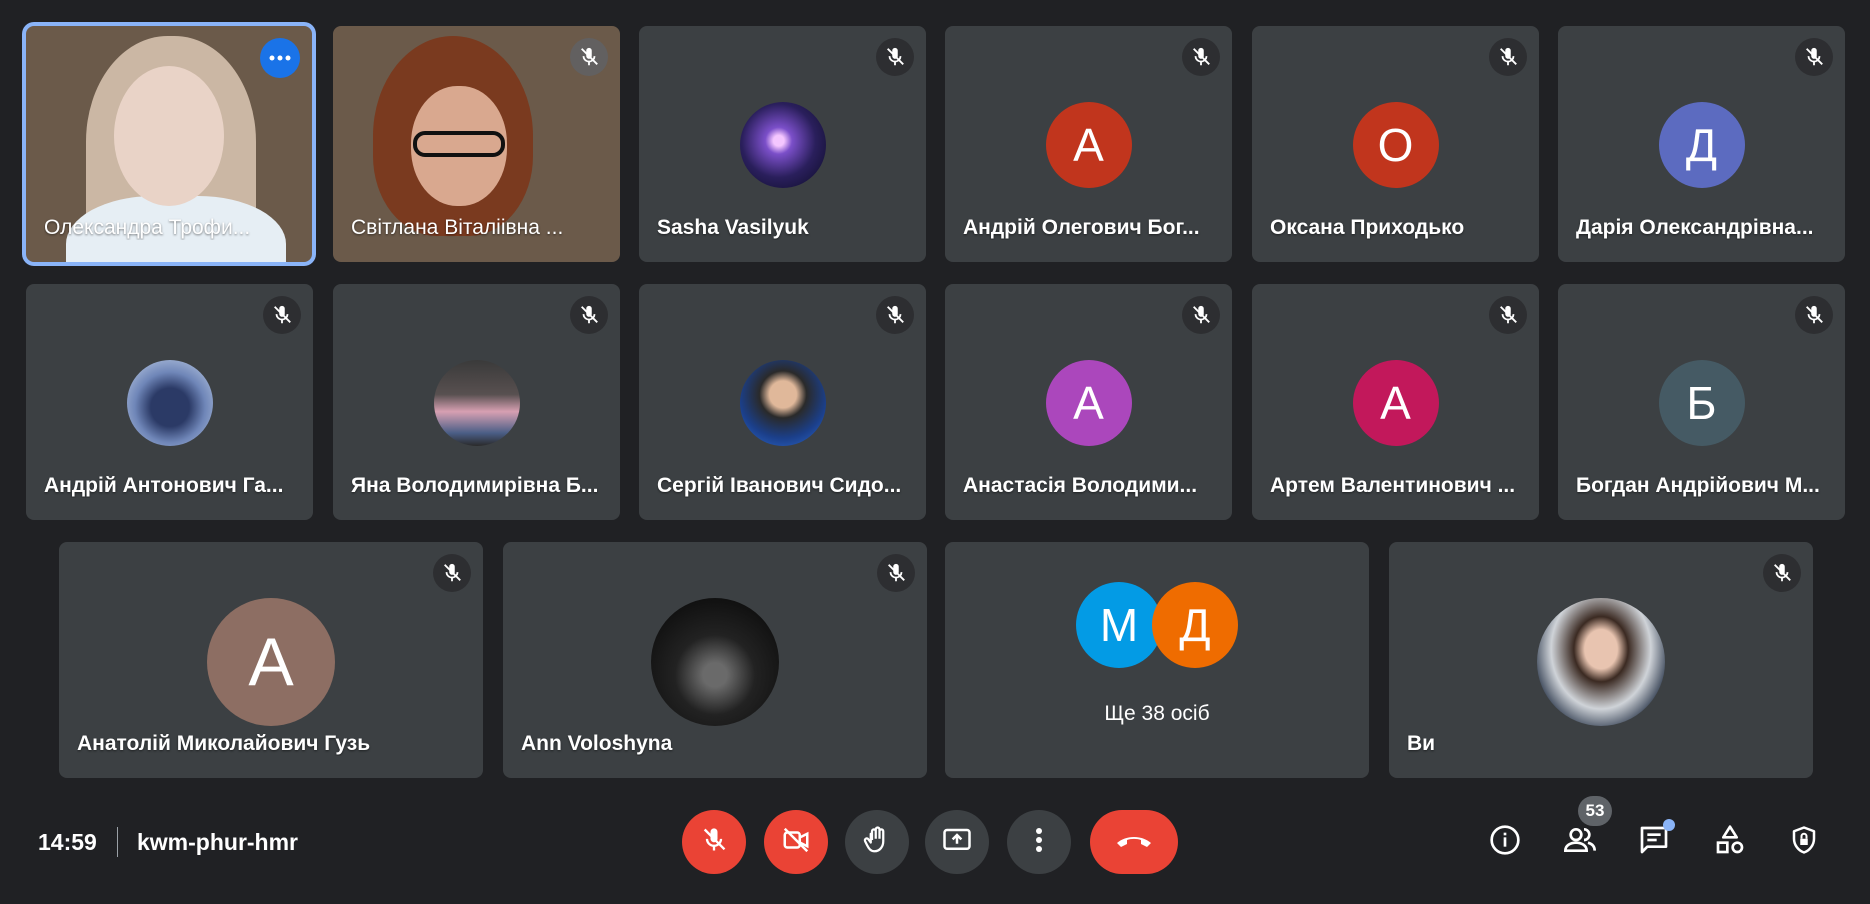  Describe the element at coordinates (1157, 713) in the screenshot. I see `more-participants-label: Ще 38 осіб` at that location.